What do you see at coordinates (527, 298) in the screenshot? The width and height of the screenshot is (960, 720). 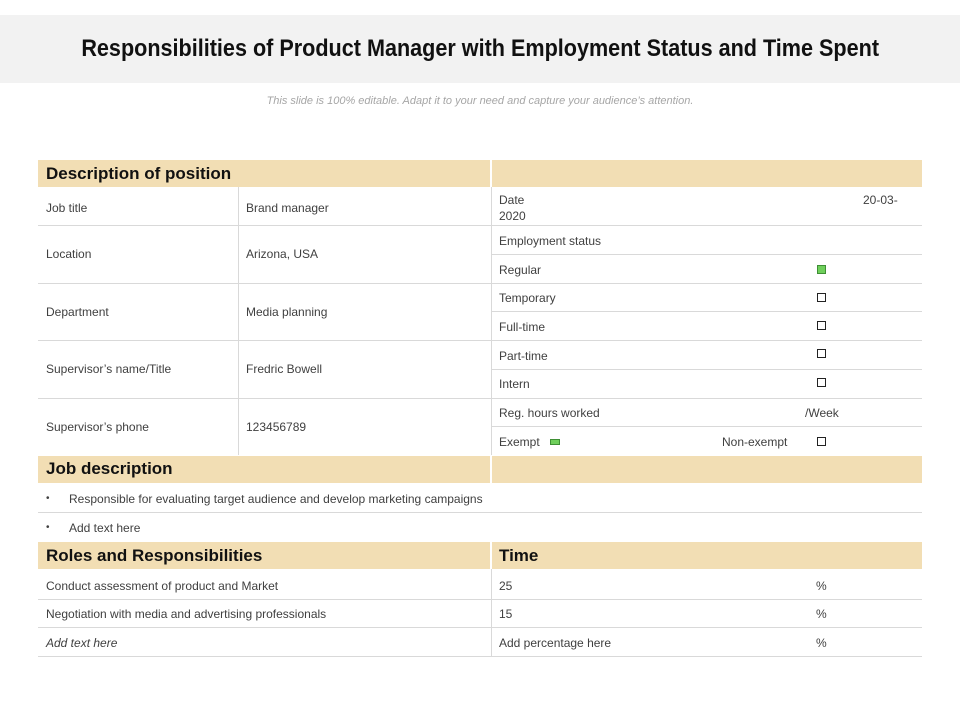 I see `status-temporary-label: Temporary` at bounding box center [527, 298].